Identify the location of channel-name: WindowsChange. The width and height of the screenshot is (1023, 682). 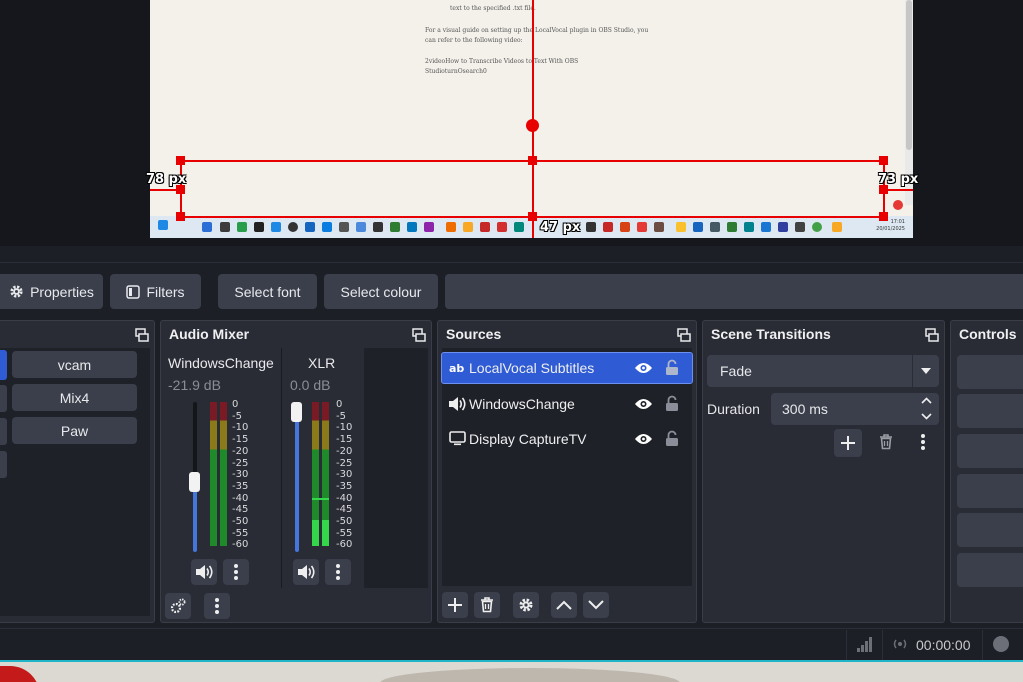
(221, 363).